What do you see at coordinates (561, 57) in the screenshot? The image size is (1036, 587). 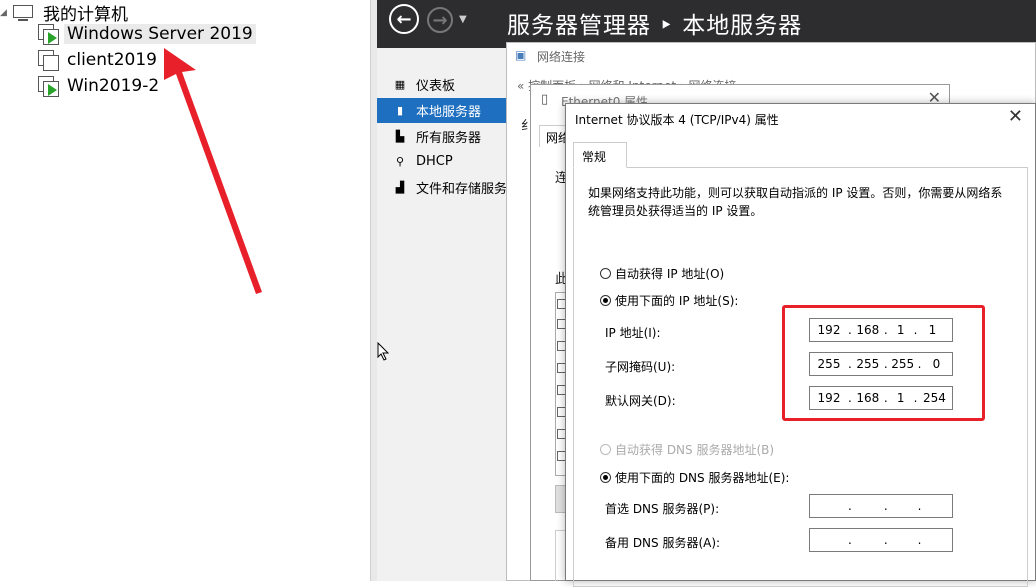 I see `window-title: 网络连接` at bounding box center [561, 57].